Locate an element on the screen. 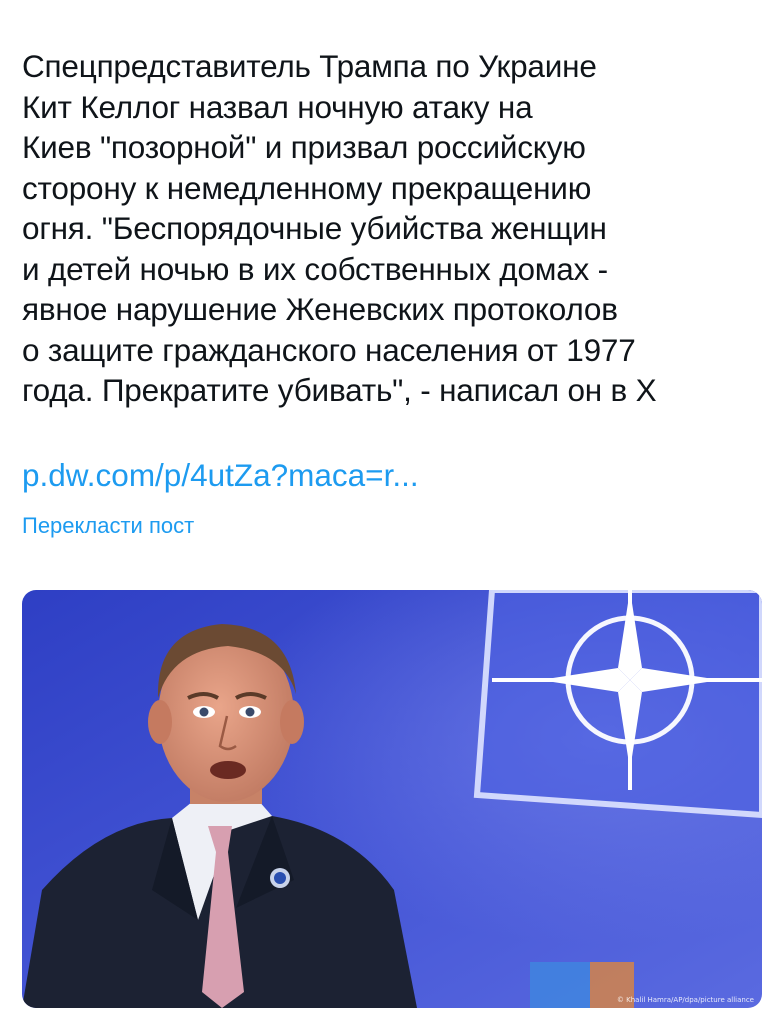 Image resolution: width=784 pixels, height=1024 pixels. post-text-line: Спецпредставитель Трампа по Украине is located at coordinates (309, 66).